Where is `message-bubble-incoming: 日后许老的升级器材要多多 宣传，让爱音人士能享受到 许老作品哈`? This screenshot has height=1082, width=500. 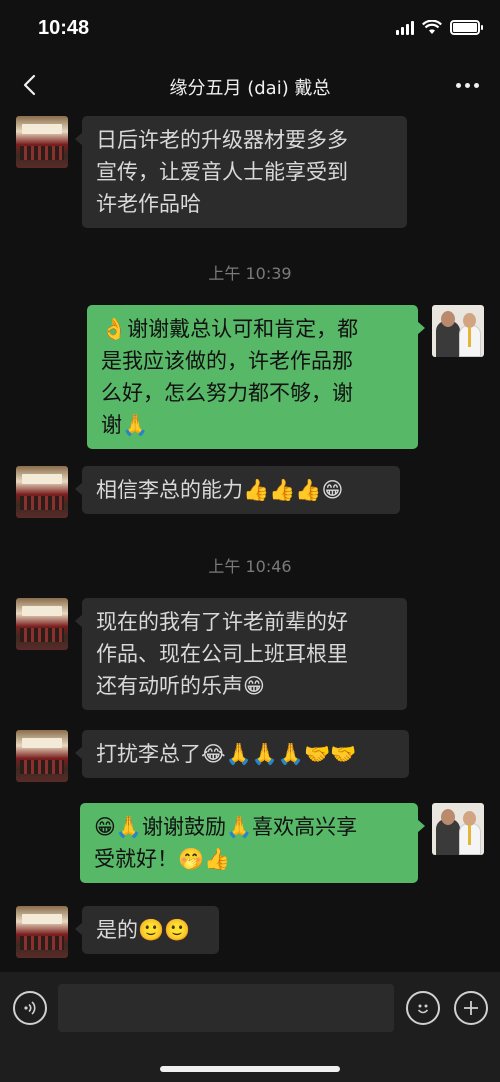 message-bubble-incoming: 日后许老的升级器材要多多 宣传，让爱音人士能享受到 许老作品哈 is located at coordinates (241, 172).